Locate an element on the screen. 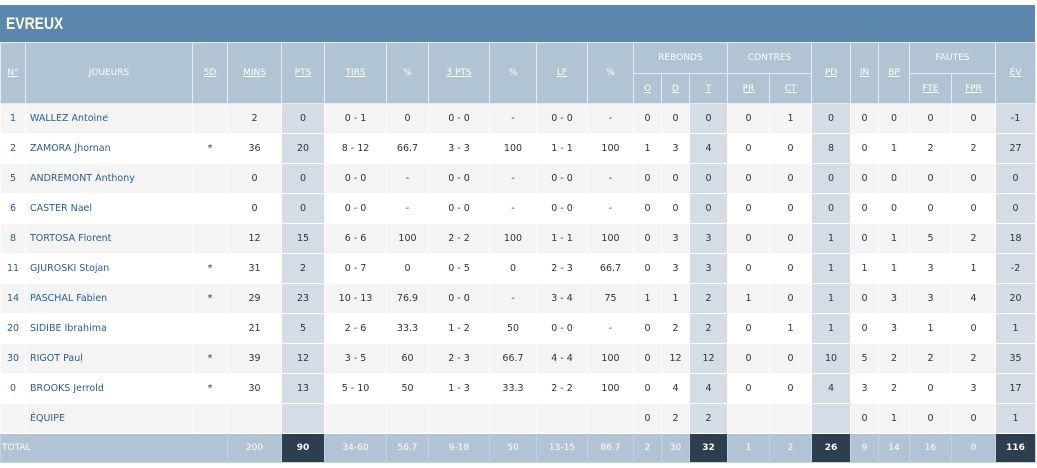 Image resolution: width=1037 pixels, height=468 pixels. header-blk-pr: PR is located at coordinates (748, 88).